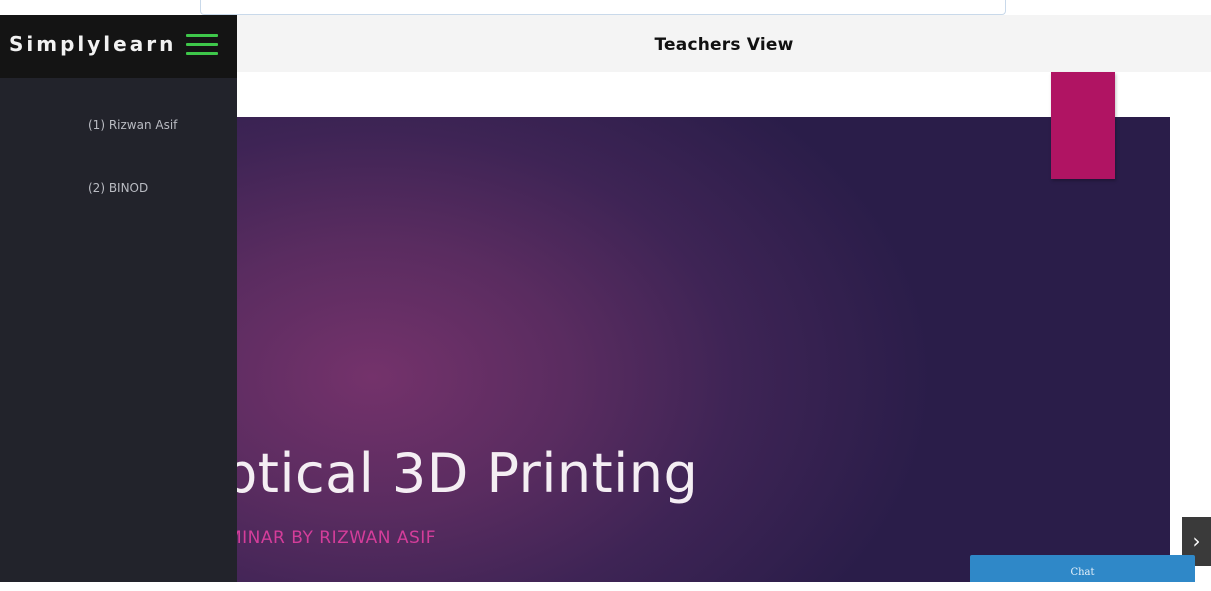 This screenshot has width=1211, height=591. What do you see at coordinates (1082, 568) in the screenshot?
I see `chat-button: Chat` at bounding box center [1082, 568].